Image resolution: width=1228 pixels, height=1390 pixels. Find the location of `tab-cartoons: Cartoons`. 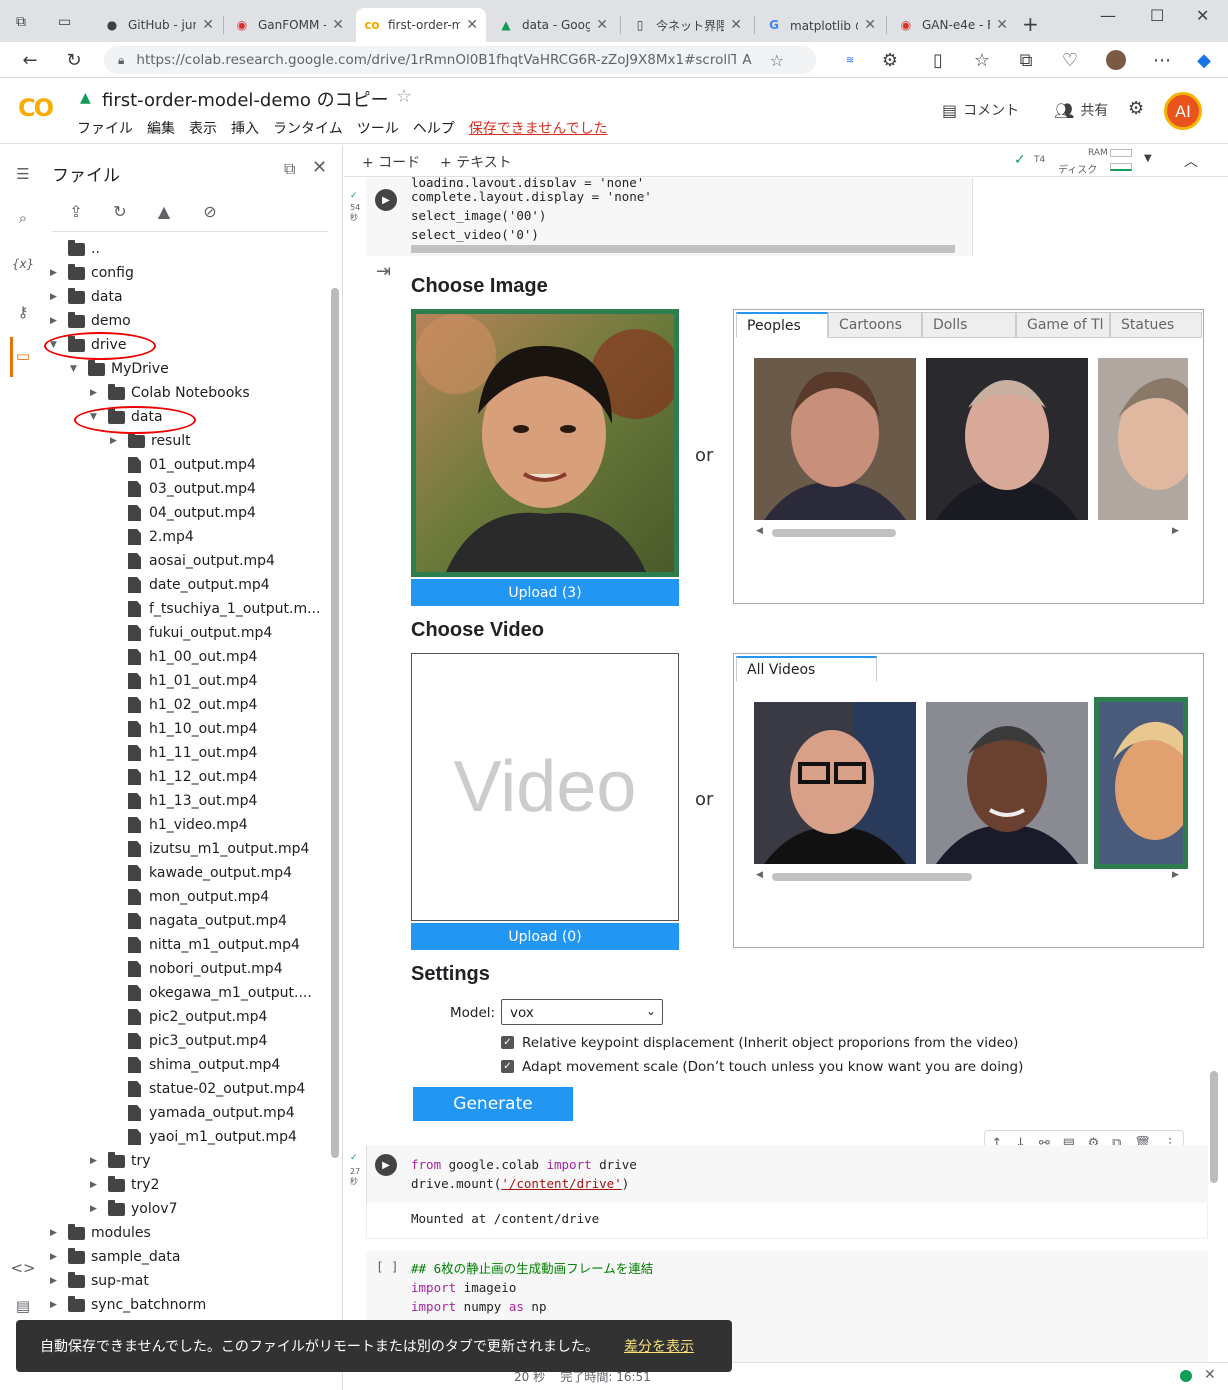

tab-cartoons: Cartoons is located at coordinates (875, 325).